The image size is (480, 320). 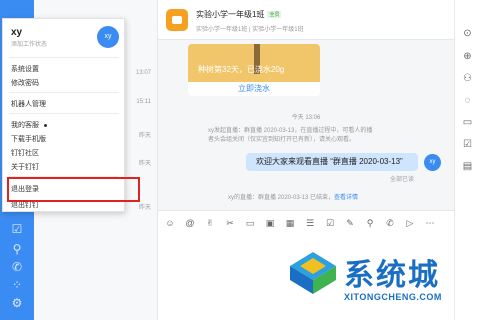 What do you see at coordinates (25, 83) in the screenshot?
I see `menu-item-change-password: 修改密码` at bounding box center [25, 83].